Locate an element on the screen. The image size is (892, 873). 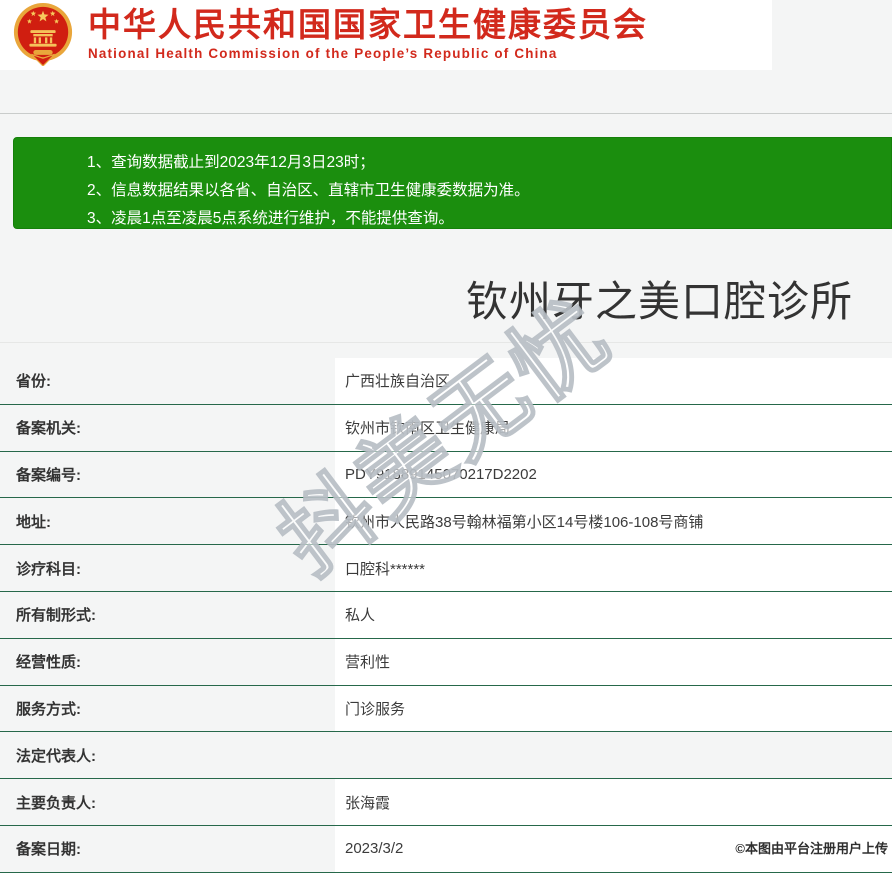
table-row: 主要负责人: 张海霞 is located at coordinates (446, 802).